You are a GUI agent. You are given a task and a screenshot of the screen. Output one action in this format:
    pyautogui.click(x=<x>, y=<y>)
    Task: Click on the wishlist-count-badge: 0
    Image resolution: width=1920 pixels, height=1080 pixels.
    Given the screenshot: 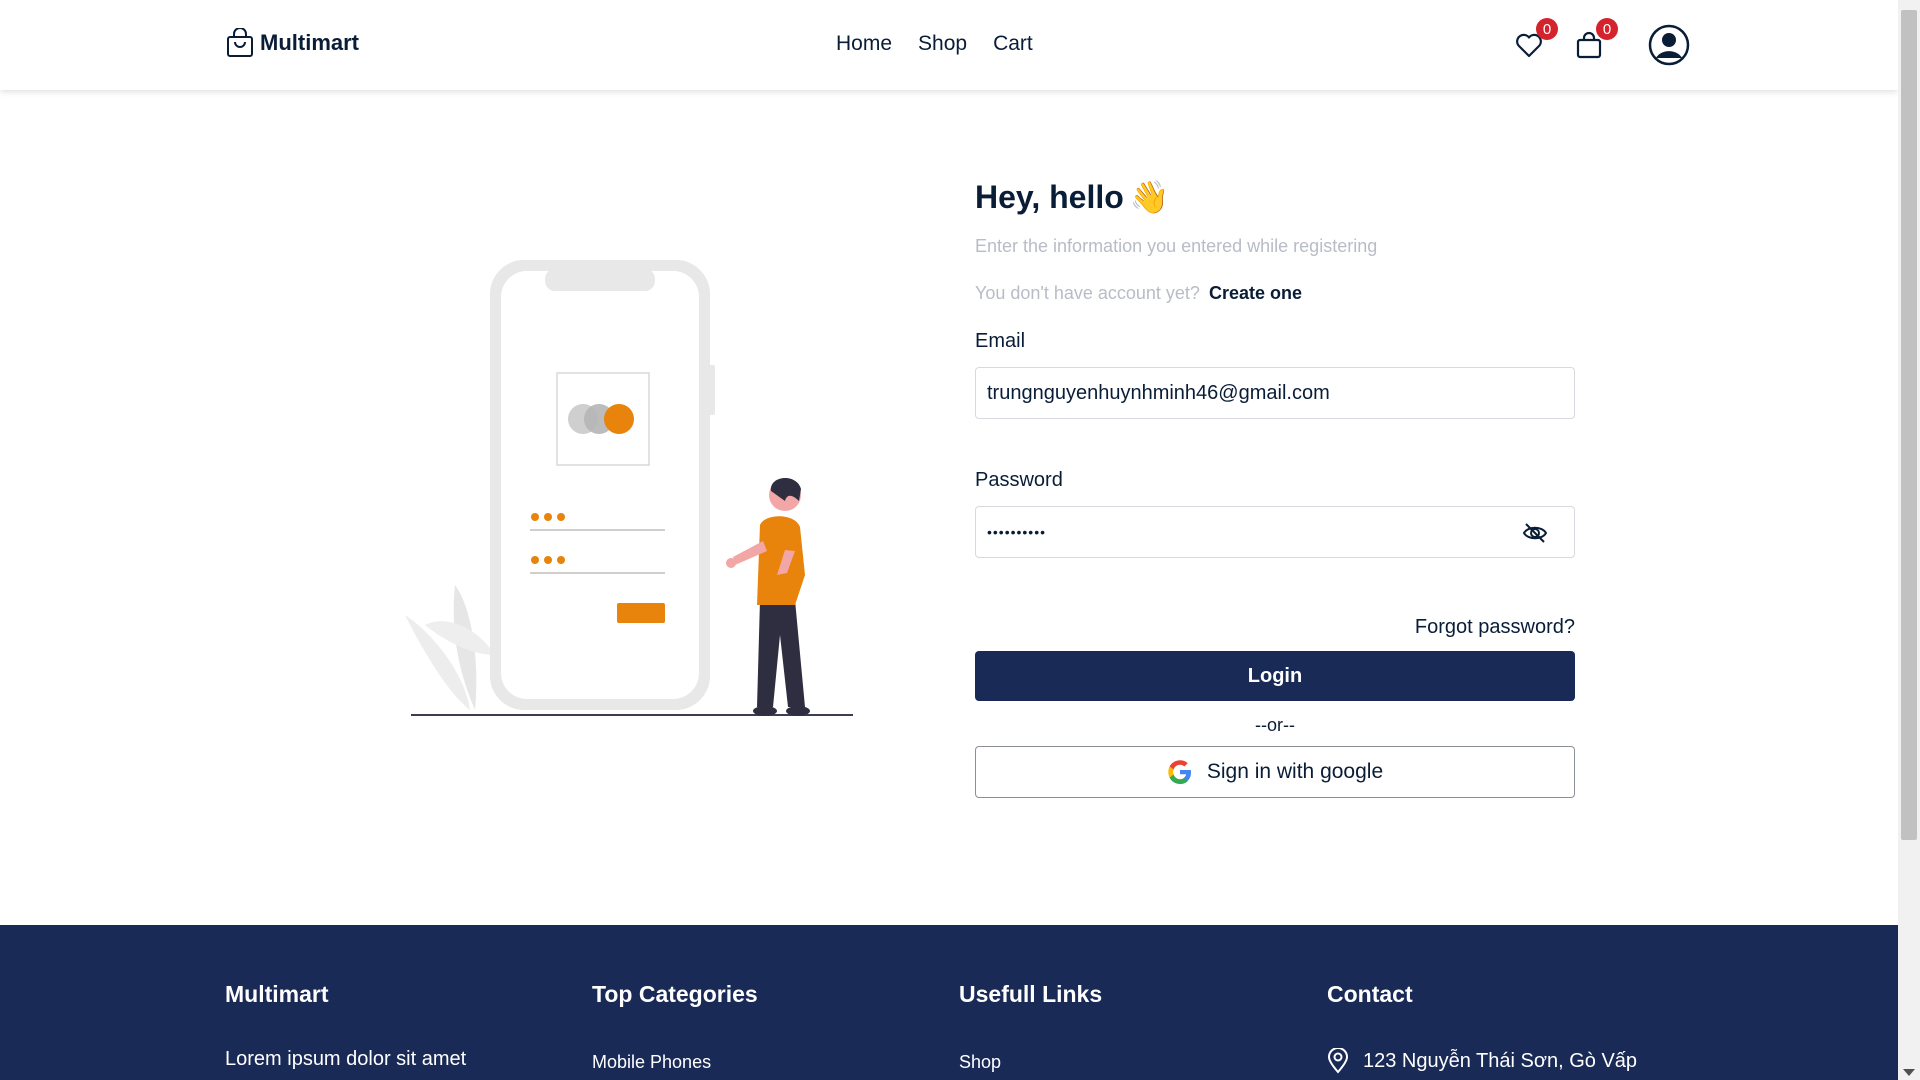 What is the action you would take?
    pyautogui.click(x=1547, y=29)
    